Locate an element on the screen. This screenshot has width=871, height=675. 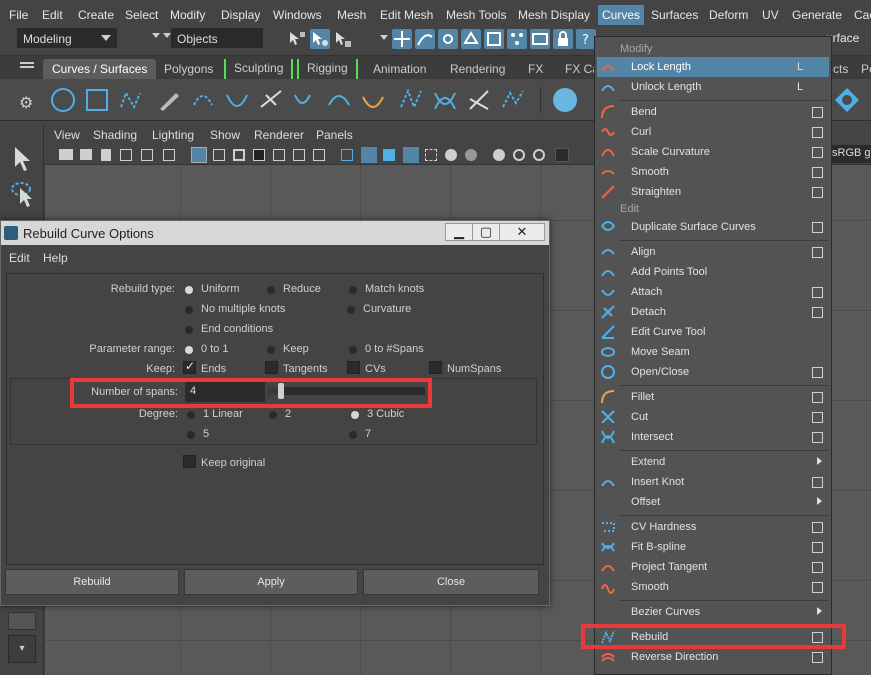
anti-aliasing-icon is located at coordinates (539, 155).